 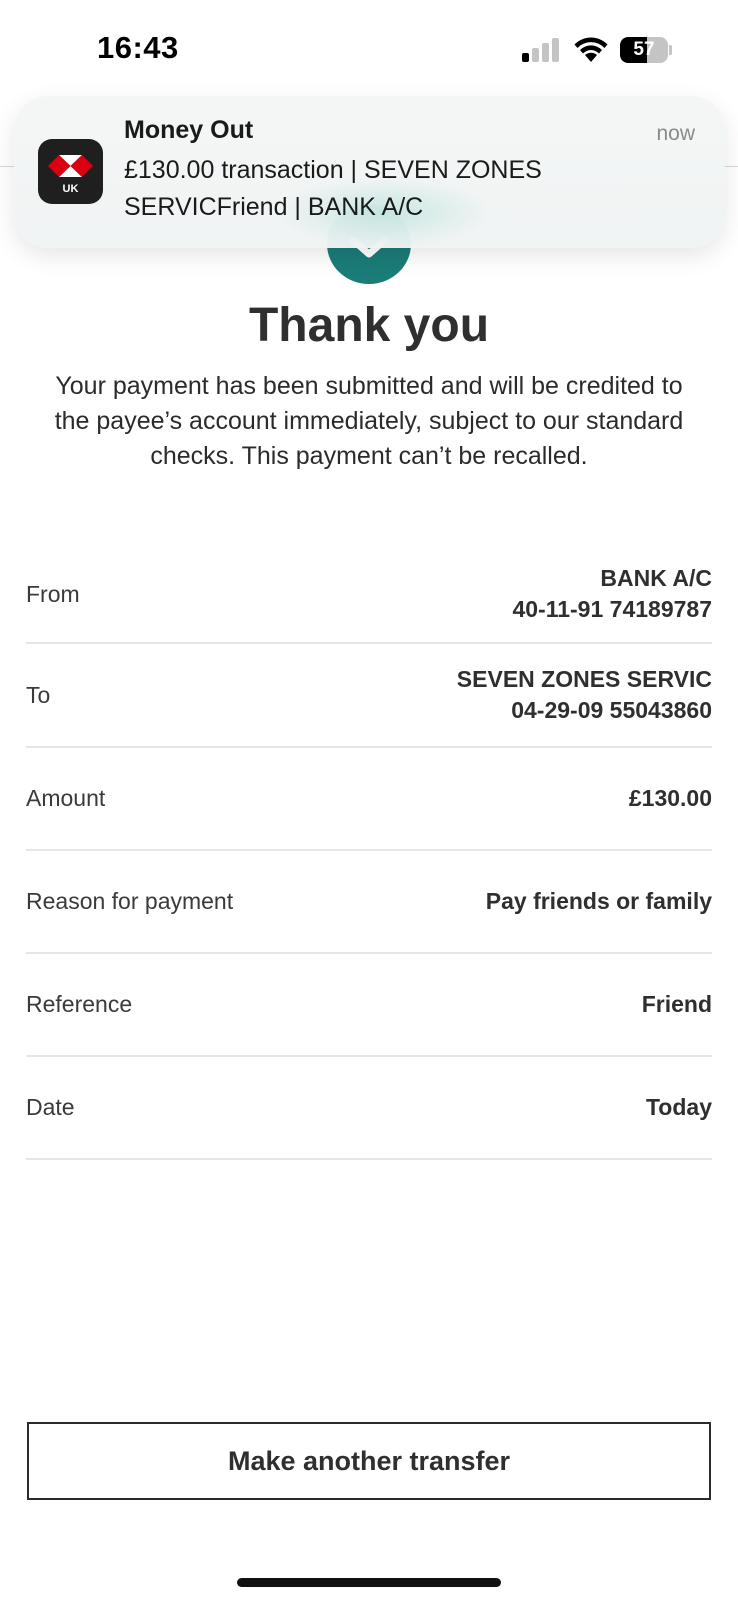 What do you see at coordinates (675, 133) in the screenshot?
I see `notification-time: now` at bounding box center [675, 133].